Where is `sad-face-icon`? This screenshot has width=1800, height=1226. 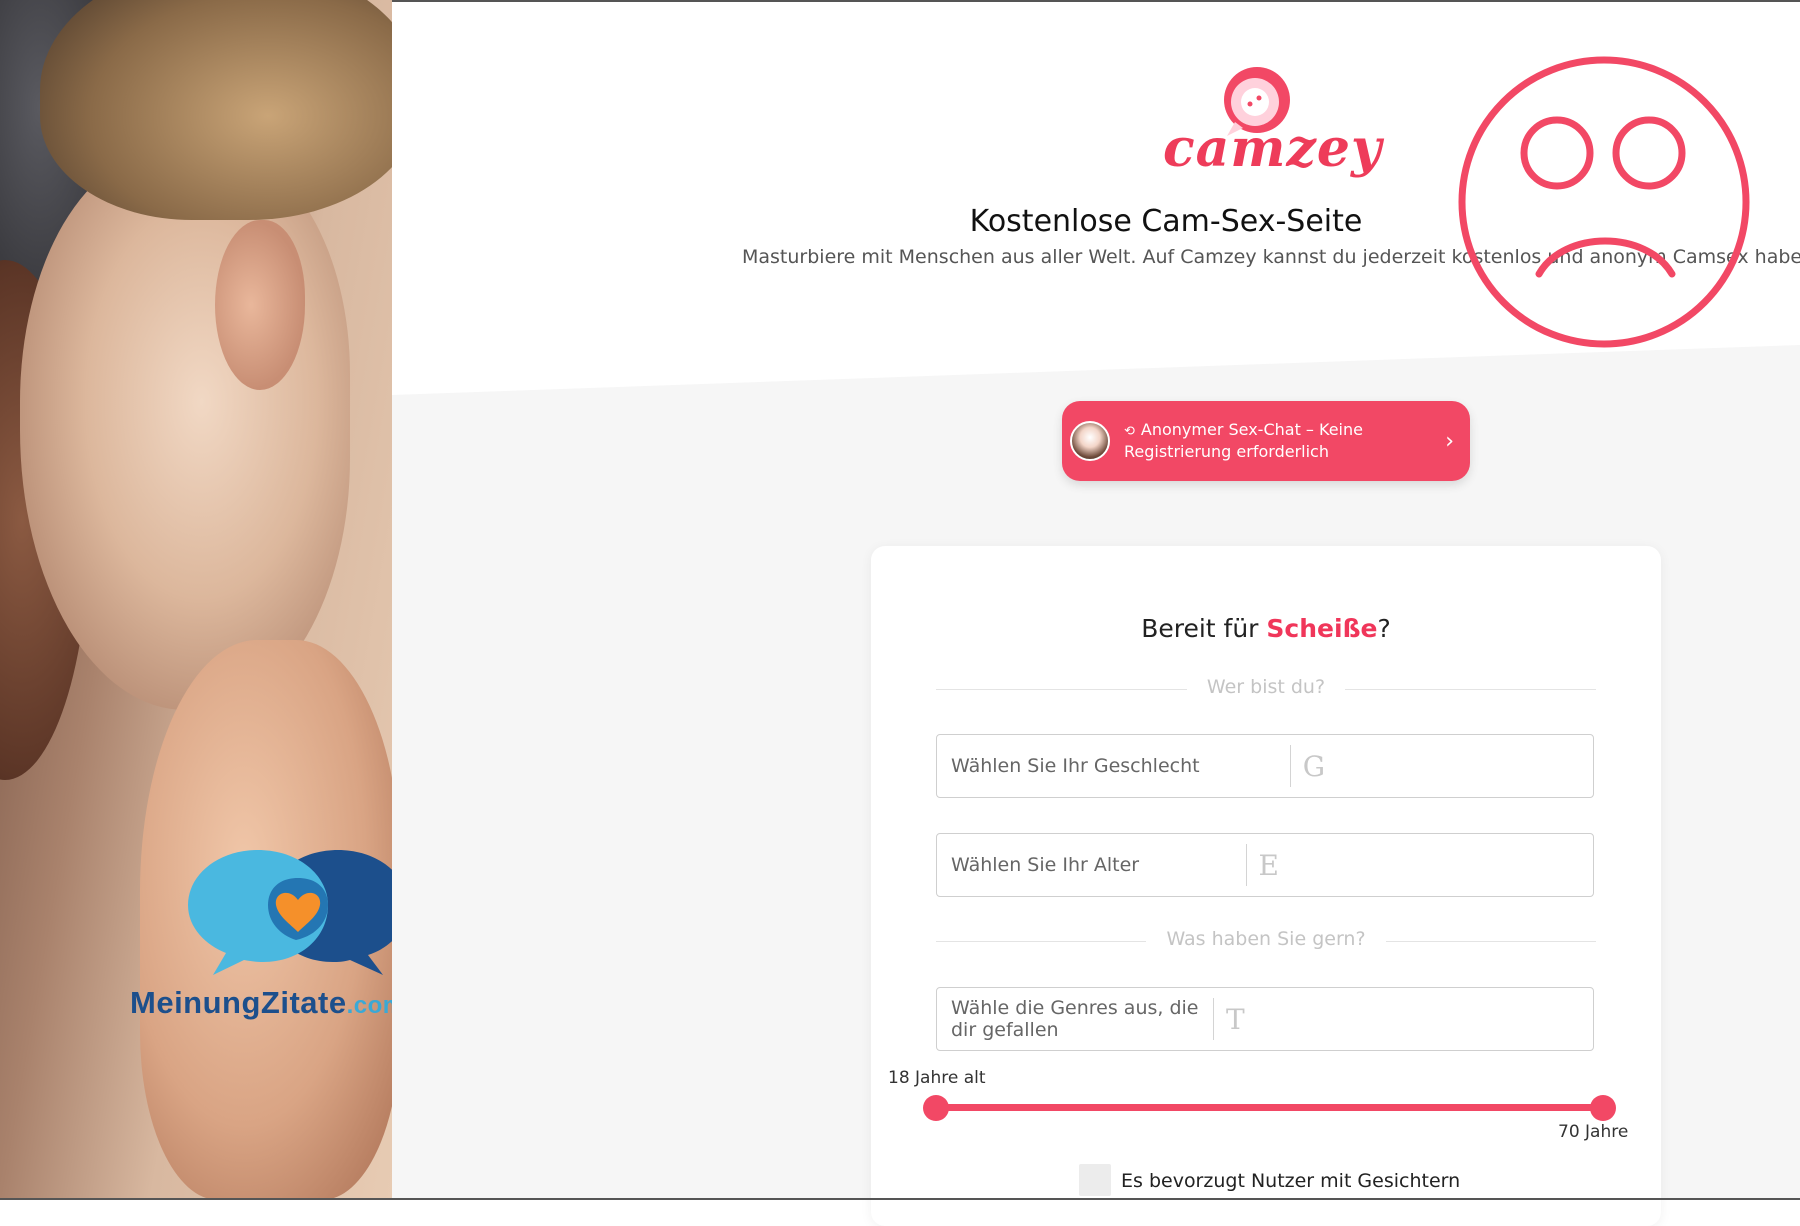 sad-face-icon is located at coordinates (1604, 202).